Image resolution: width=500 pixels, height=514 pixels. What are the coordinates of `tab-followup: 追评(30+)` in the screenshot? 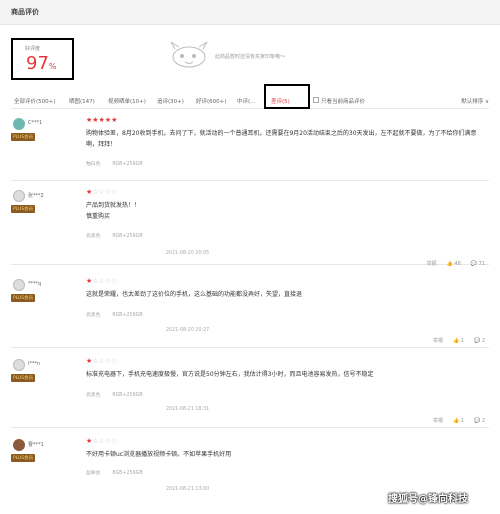 It's located at (170, 101).